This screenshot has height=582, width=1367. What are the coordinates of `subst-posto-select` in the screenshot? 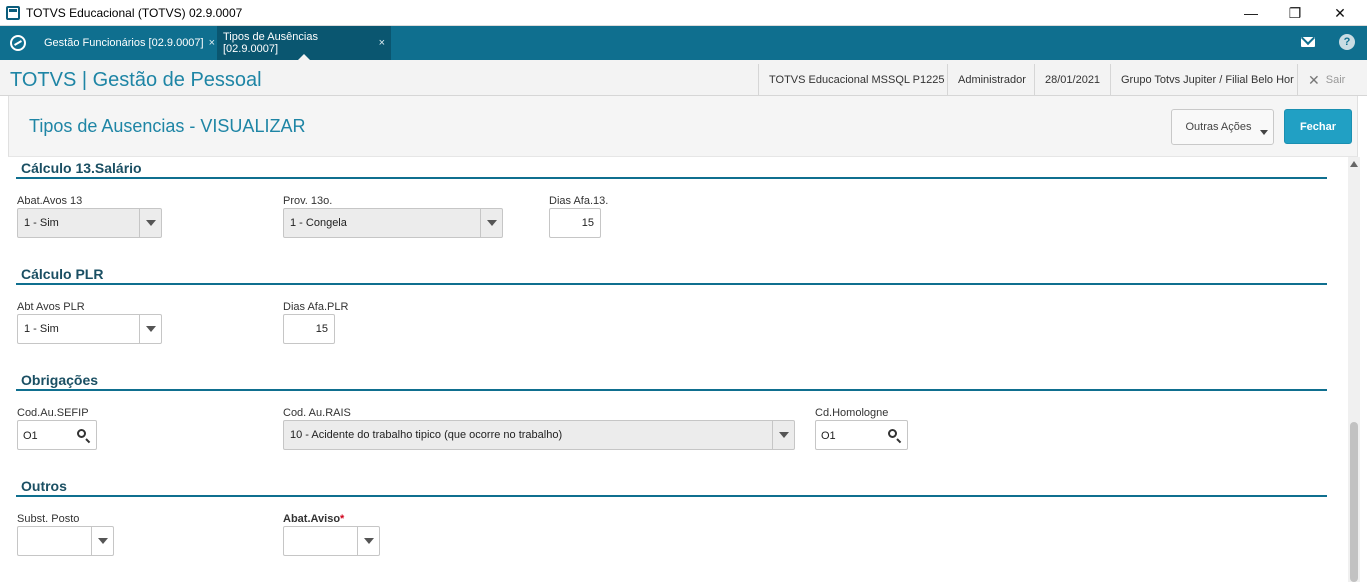 It's located at (65, 541).